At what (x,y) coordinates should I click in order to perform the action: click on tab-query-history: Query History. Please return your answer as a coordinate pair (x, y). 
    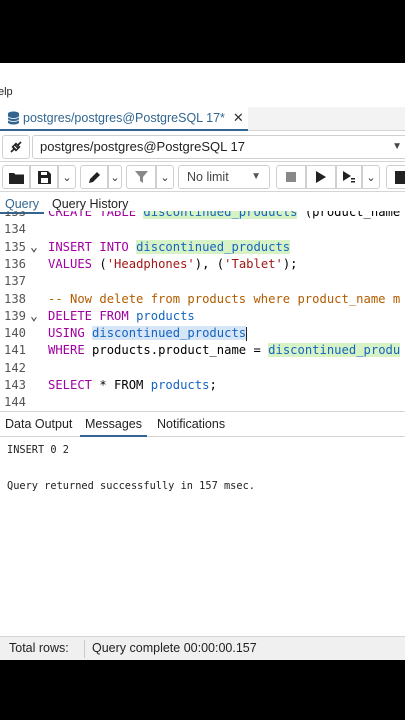
    Looking at the image, I should click on (90, 204).